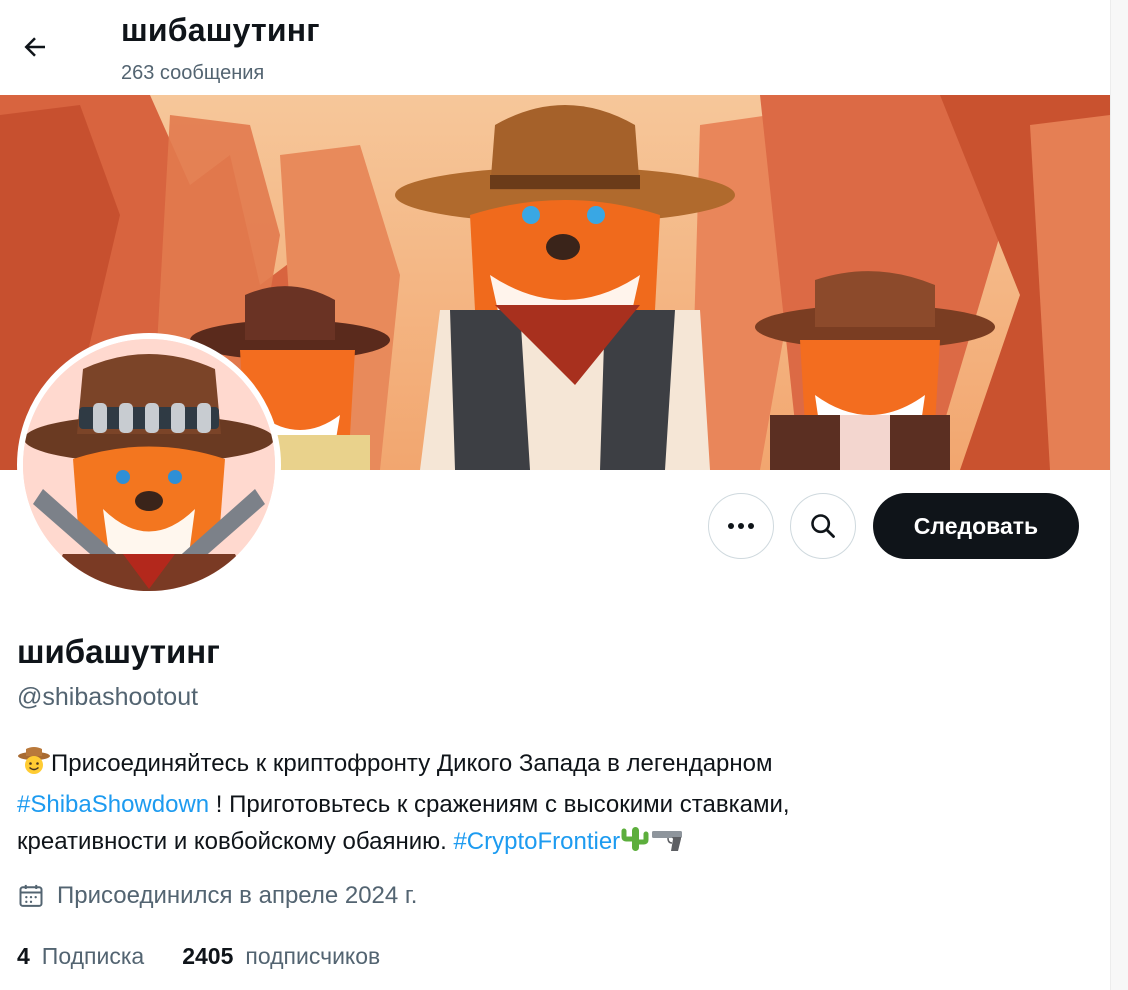  Describe the element at coordinates (113, 804) in the screenshot. I see `hashtag-shibashowdown-link: #ShibaShowdown` at that location.